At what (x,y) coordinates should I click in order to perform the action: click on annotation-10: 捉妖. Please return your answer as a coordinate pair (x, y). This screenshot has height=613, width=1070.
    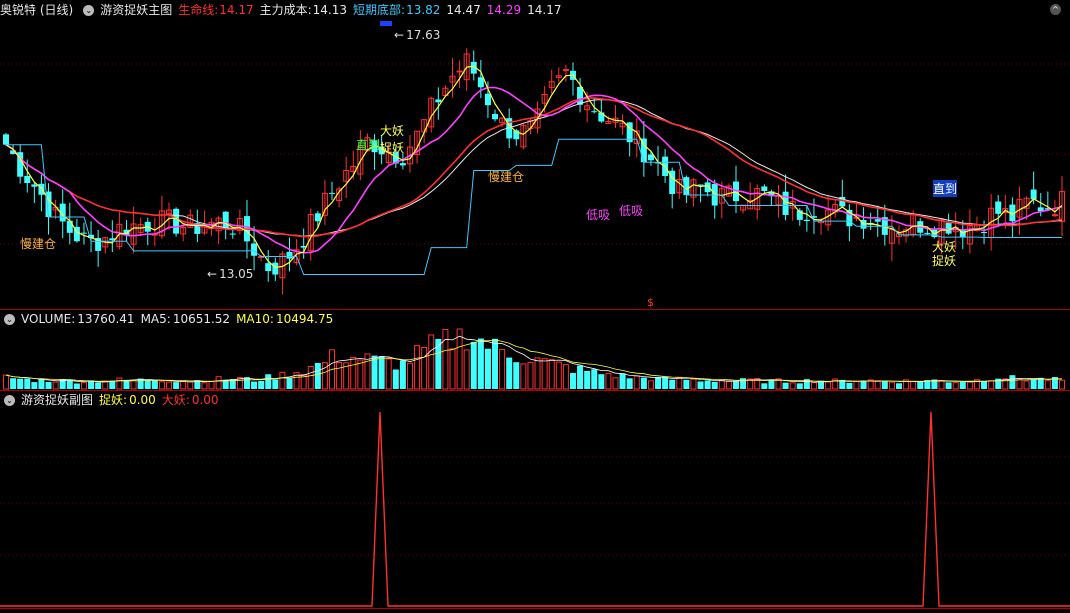
    Looking at the image, I should click on (944, 261).